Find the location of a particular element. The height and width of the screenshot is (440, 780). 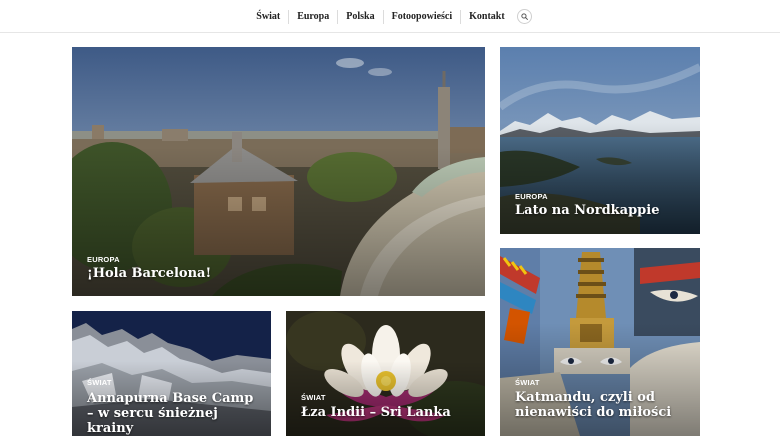

post-title: Łza Indii – Sri Lanka is located at coordinates (386, 412).